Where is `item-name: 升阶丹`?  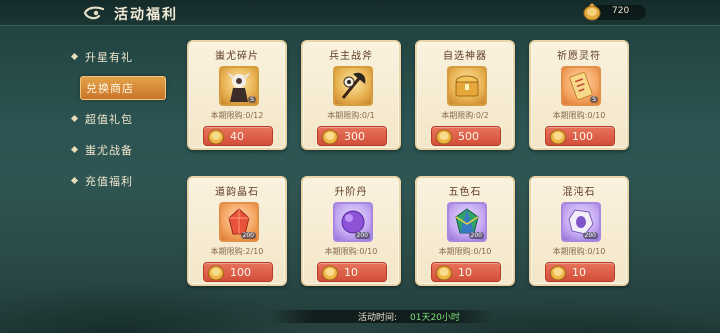 item-name: 升阶丹 is located at coordinates (351, 192).